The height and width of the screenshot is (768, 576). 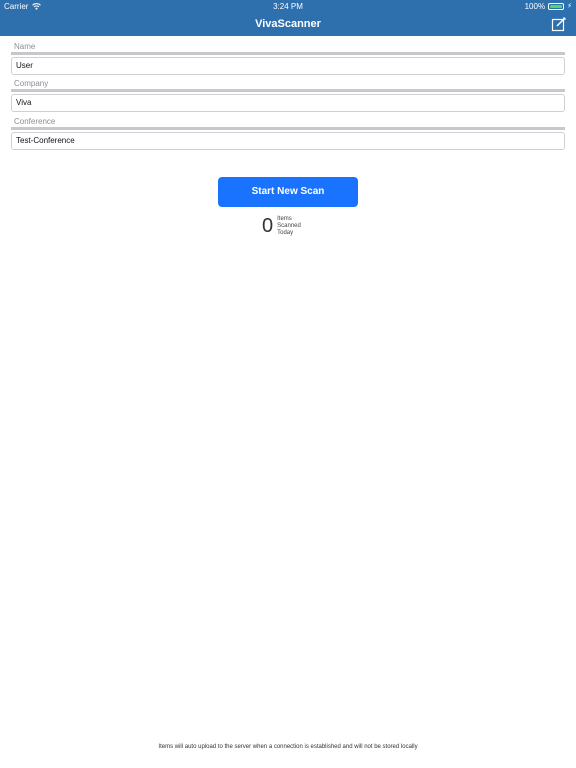 I want to click on compose-icon, so click(x=559, y=24).